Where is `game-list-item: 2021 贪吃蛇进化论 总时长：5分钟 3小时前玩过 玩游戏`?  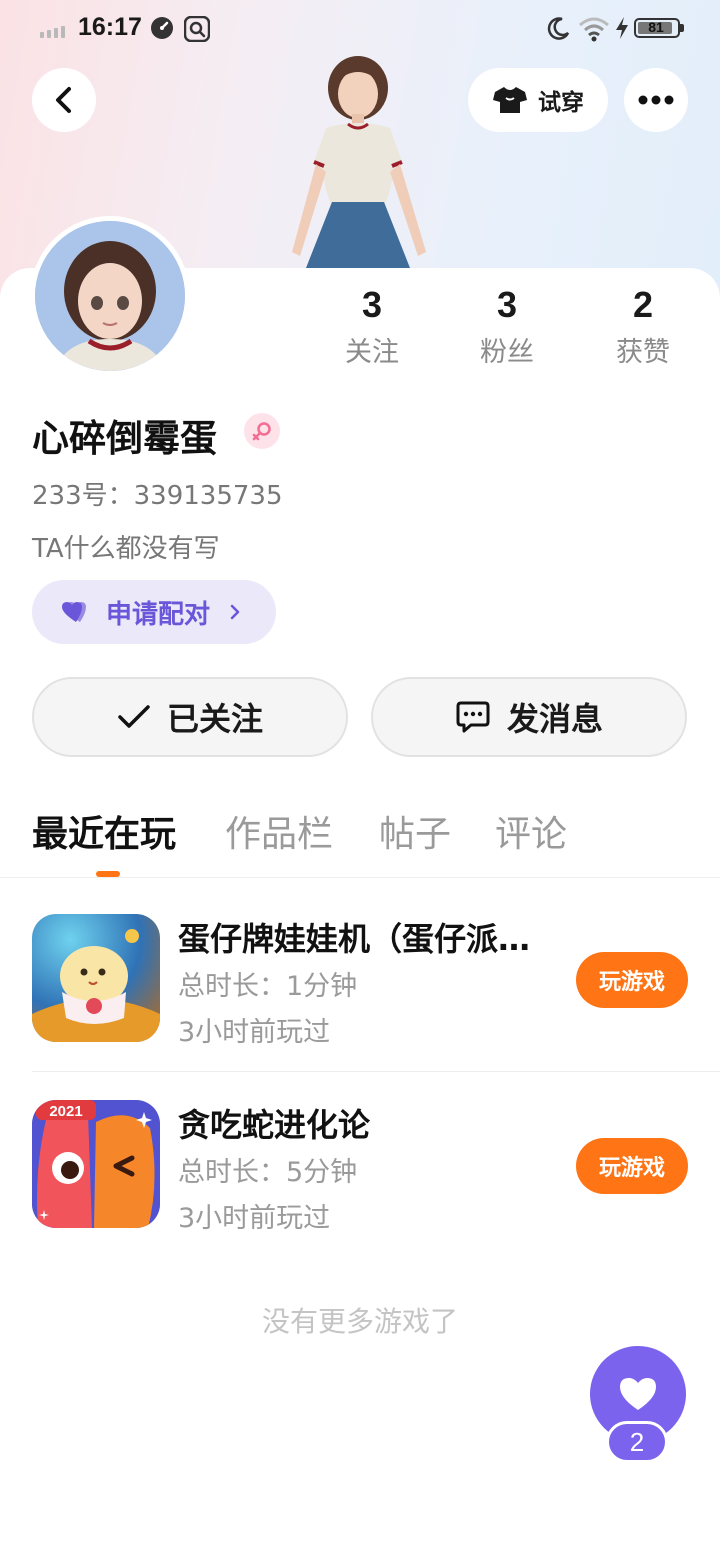
game-list-item: 2021 贪吃蛇进化论 总时长：5分钟 3小时前玩过 玩游戏 is located at coordinates (360, 1167).